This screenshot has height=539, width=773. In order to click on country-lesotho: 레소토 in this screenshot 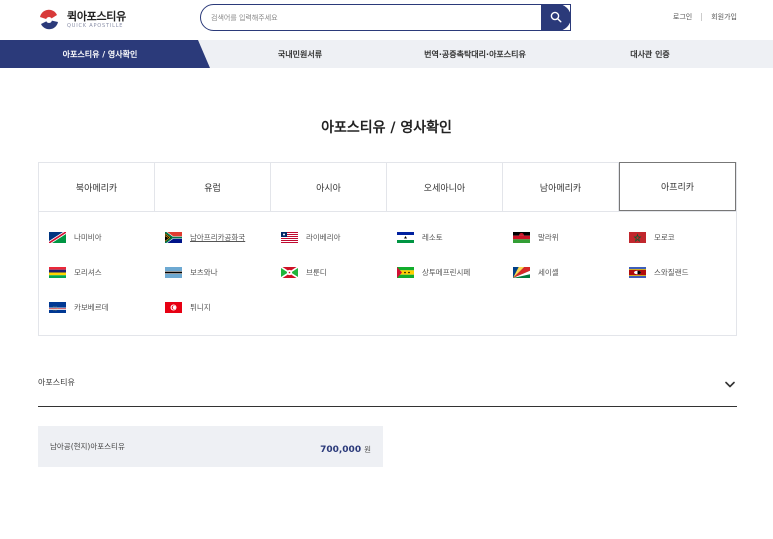, I will do `click(420, 237)`.